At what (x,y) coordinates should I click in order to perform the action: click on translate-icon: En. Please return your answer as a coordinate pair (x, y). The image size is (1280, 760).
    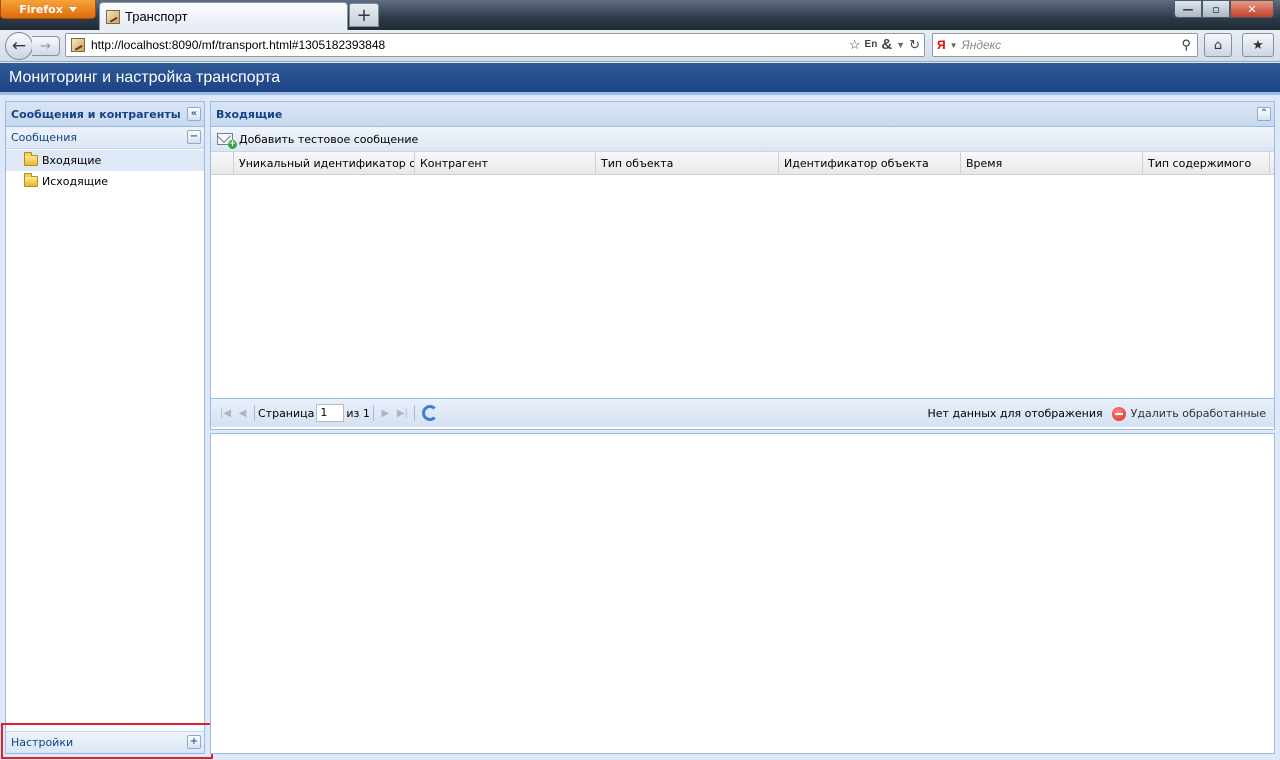
    Looking at the image, I should click on (871, 44).